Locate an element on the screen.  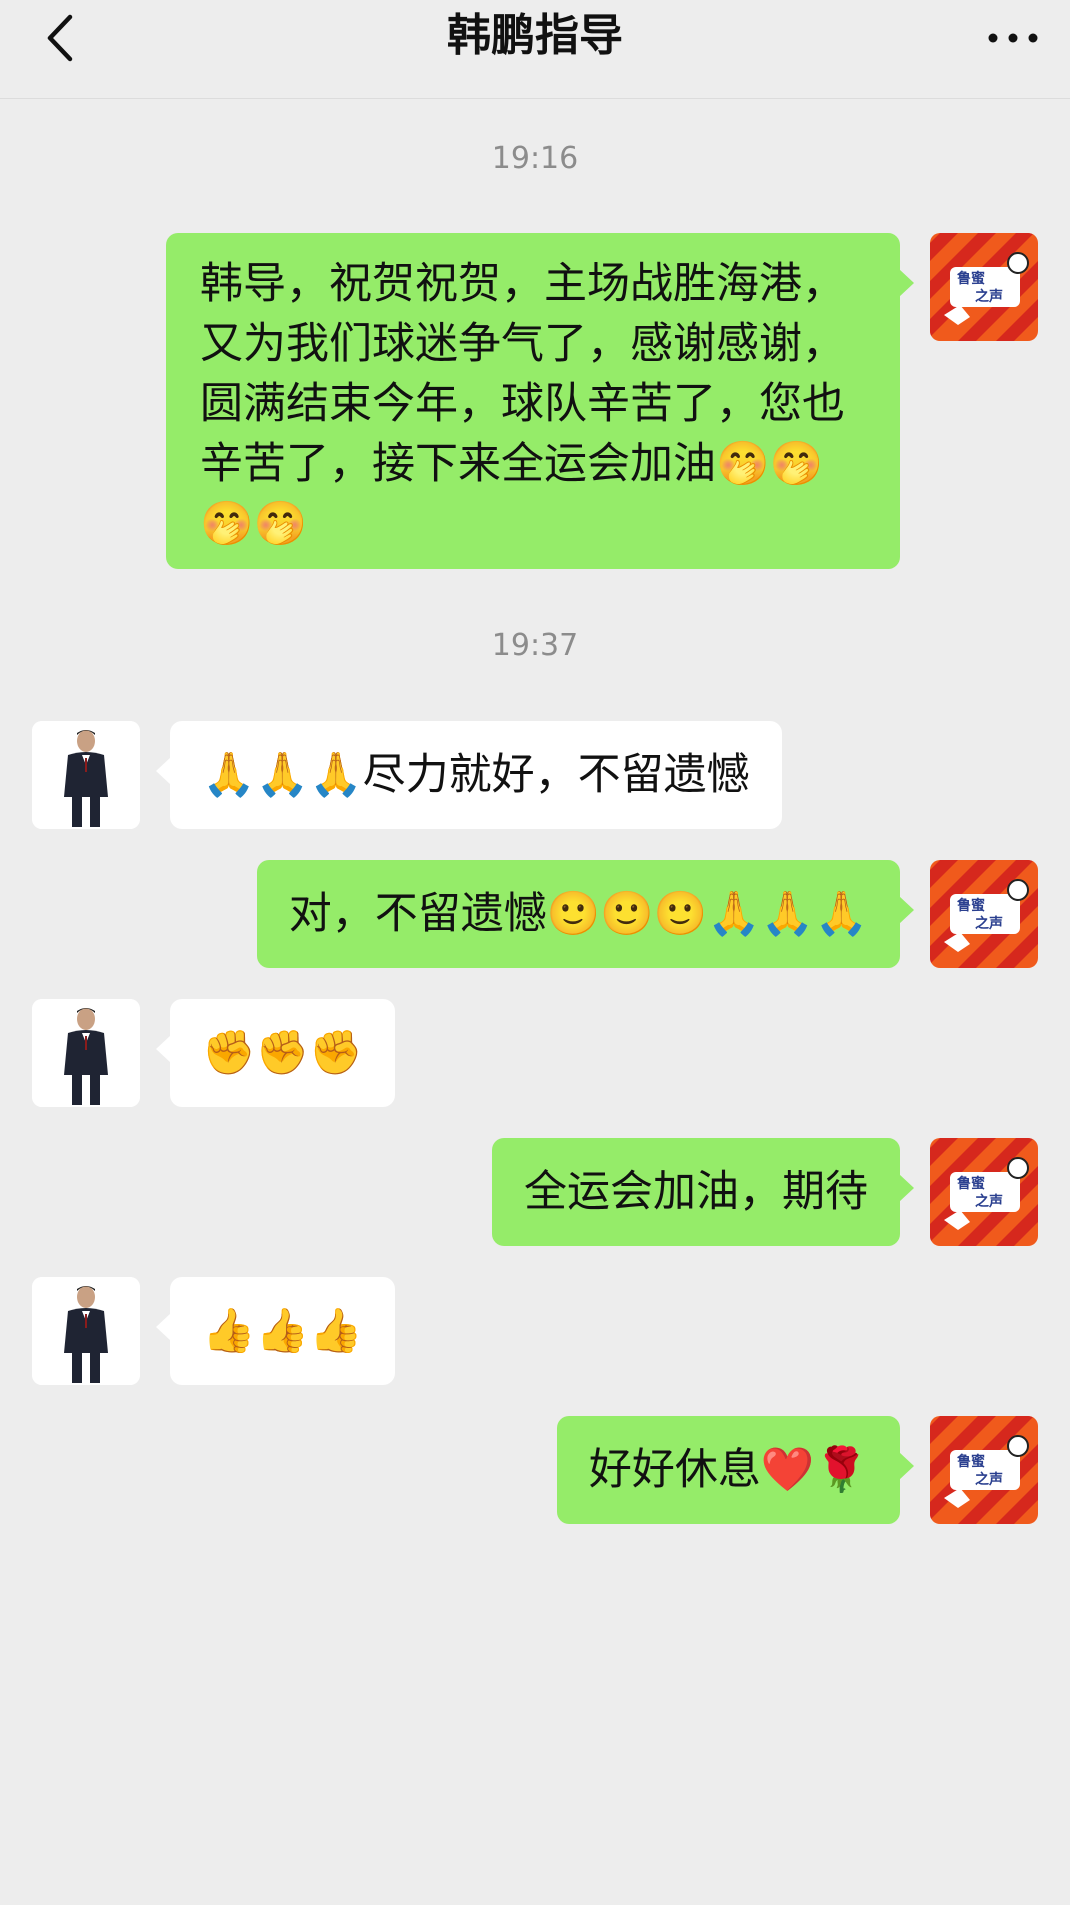
more-button is located at coordinates (1013, 38).